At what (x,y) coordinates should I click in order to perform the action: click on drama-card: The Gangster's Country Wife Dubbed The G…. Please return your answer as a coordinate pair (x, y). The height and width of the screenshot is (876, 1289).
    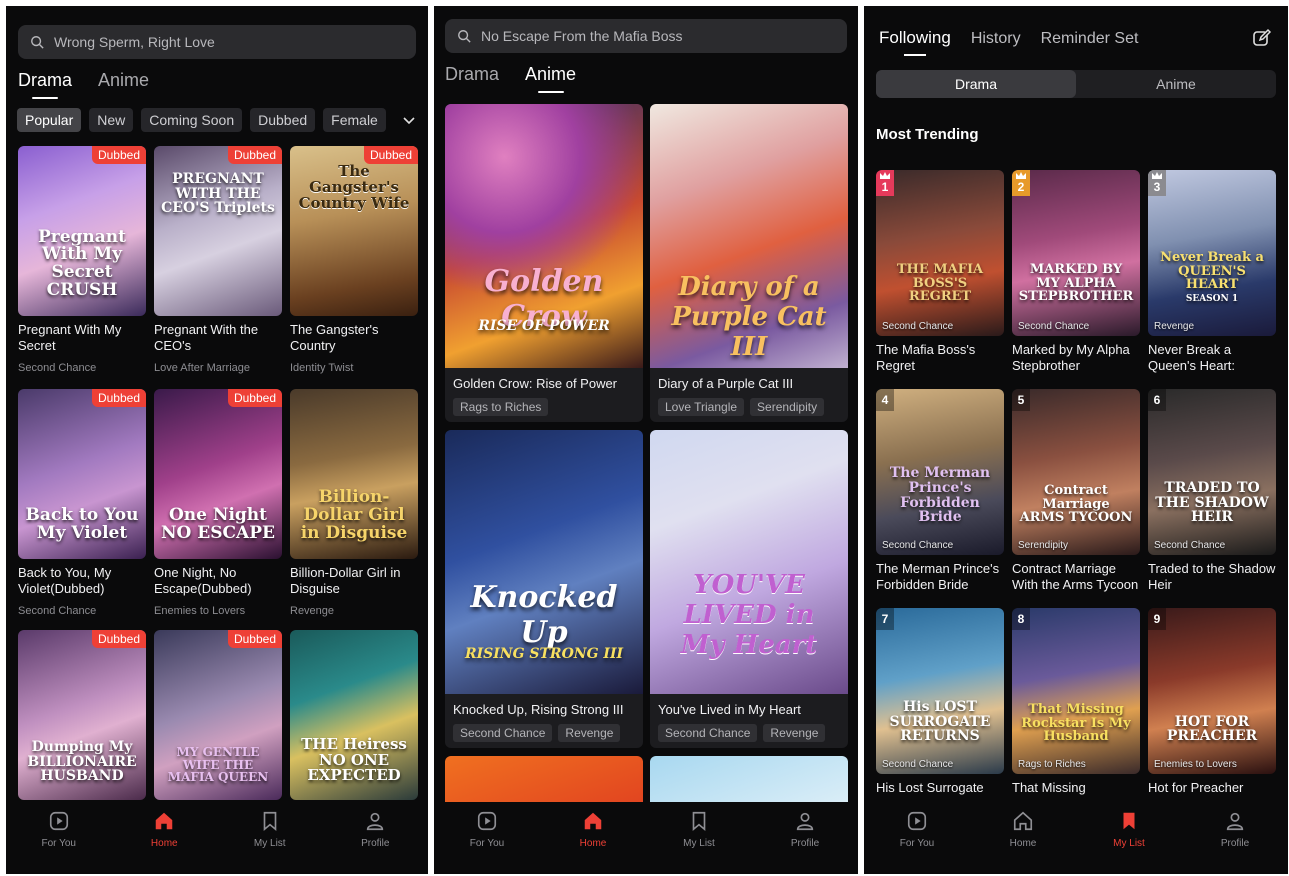
    Looking at the image, I should click on (354, 263).